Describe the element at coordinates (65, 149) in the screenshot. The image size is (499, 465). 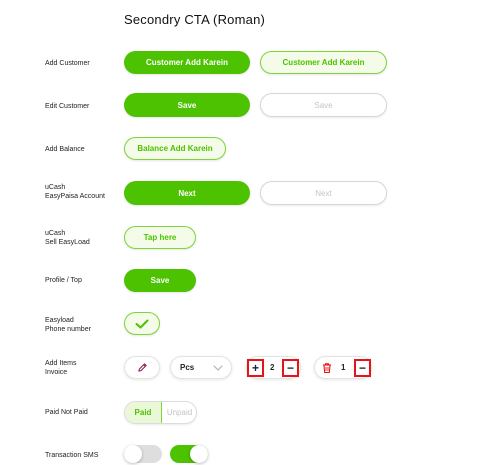
I see `add-balance-label: Add Balance` at that location.